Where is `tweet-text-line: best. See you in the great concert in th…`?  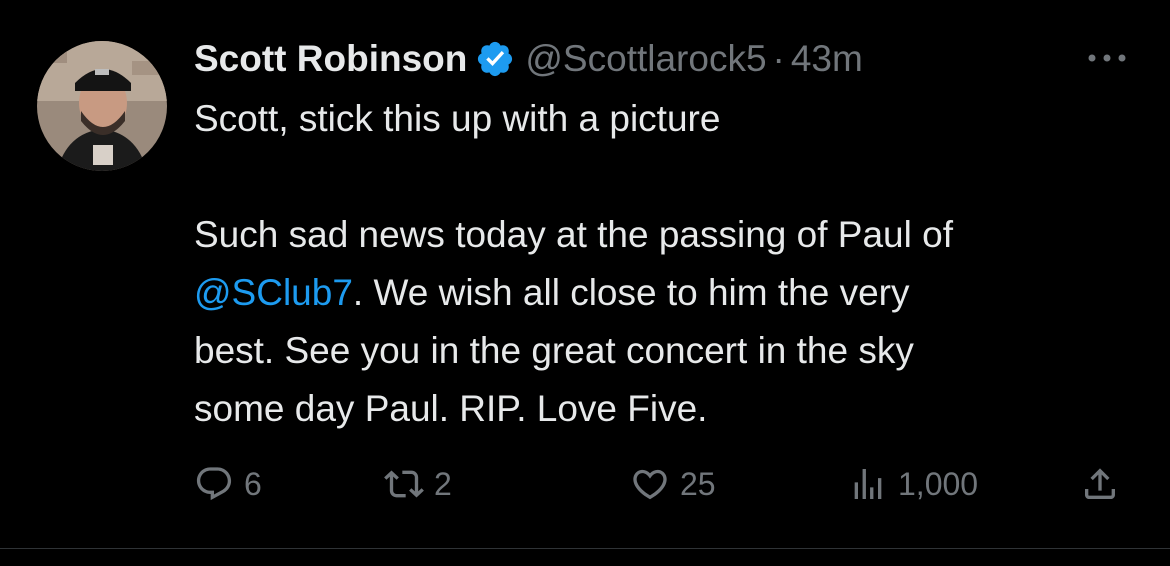 tweet-text-line: best. See you in the great concert in th… is located at coordinates (554, 350).